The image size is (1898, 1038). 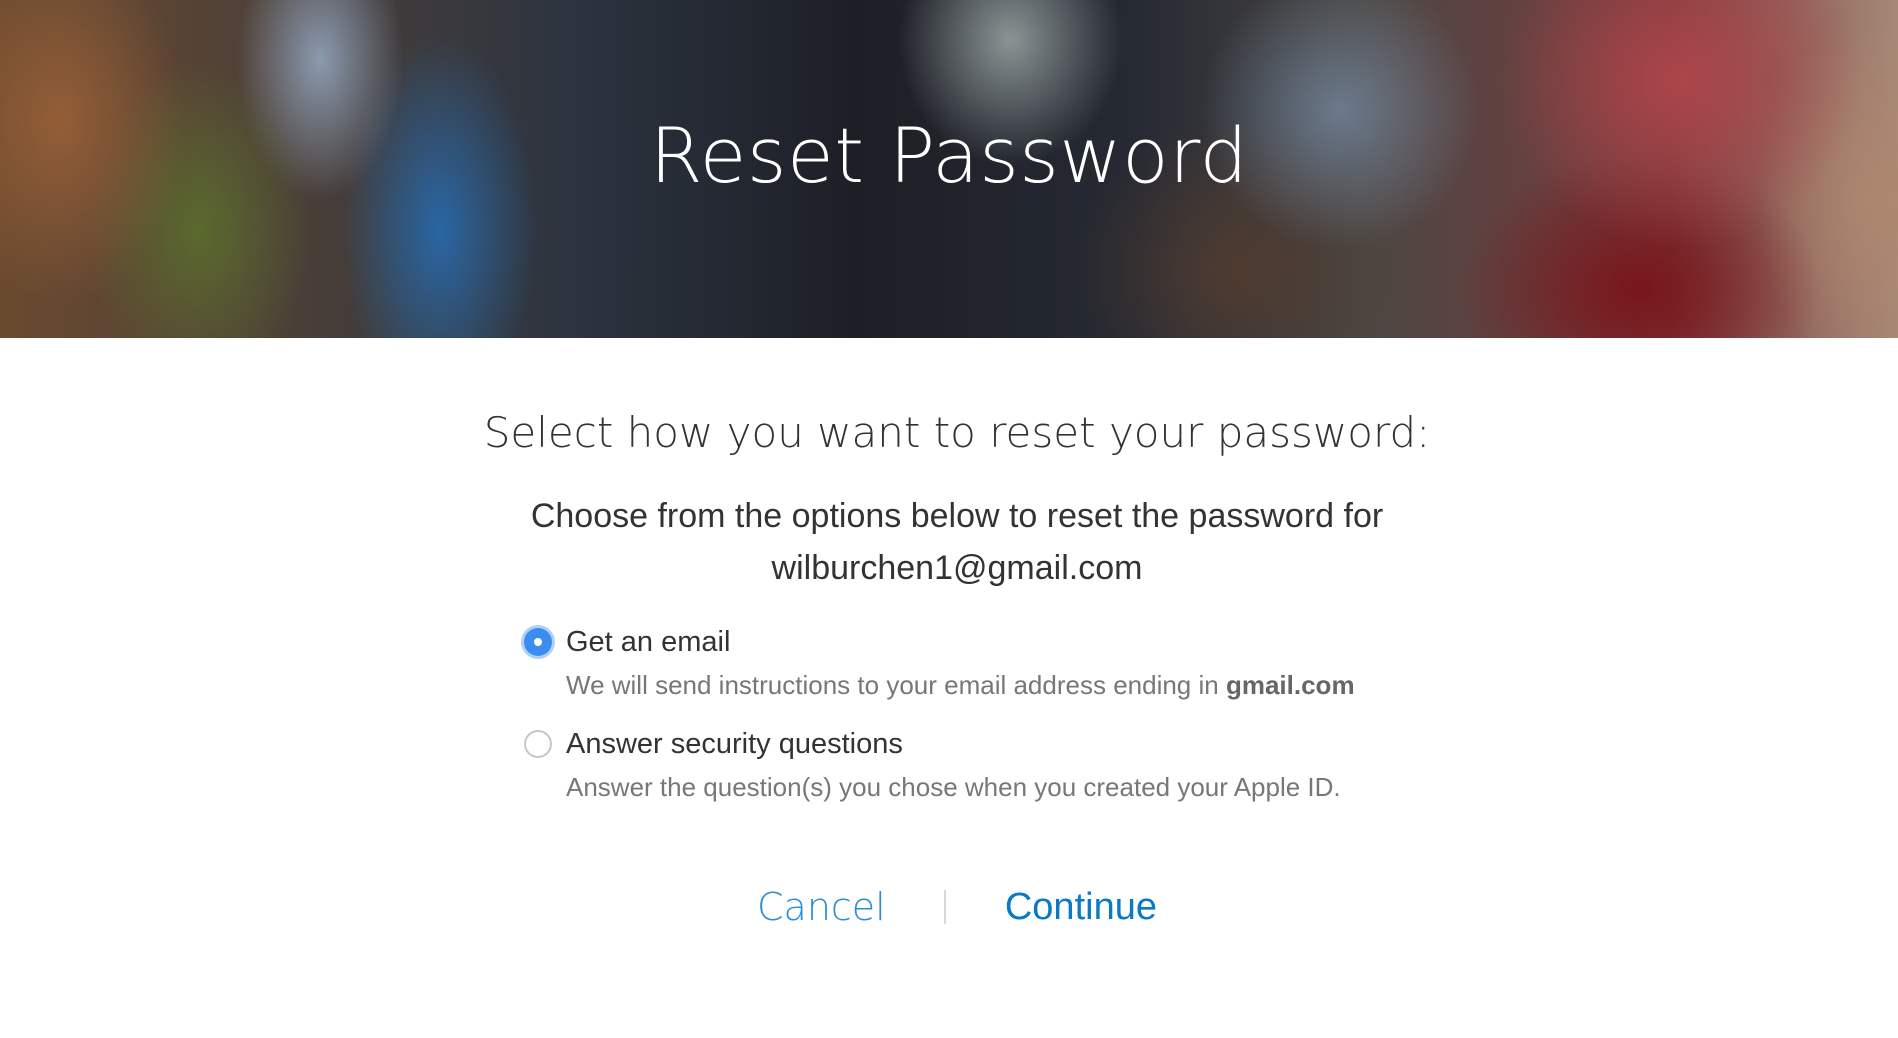 I want to click on option-security-questions-label: Answer security questions, so click(x=734, y=744).